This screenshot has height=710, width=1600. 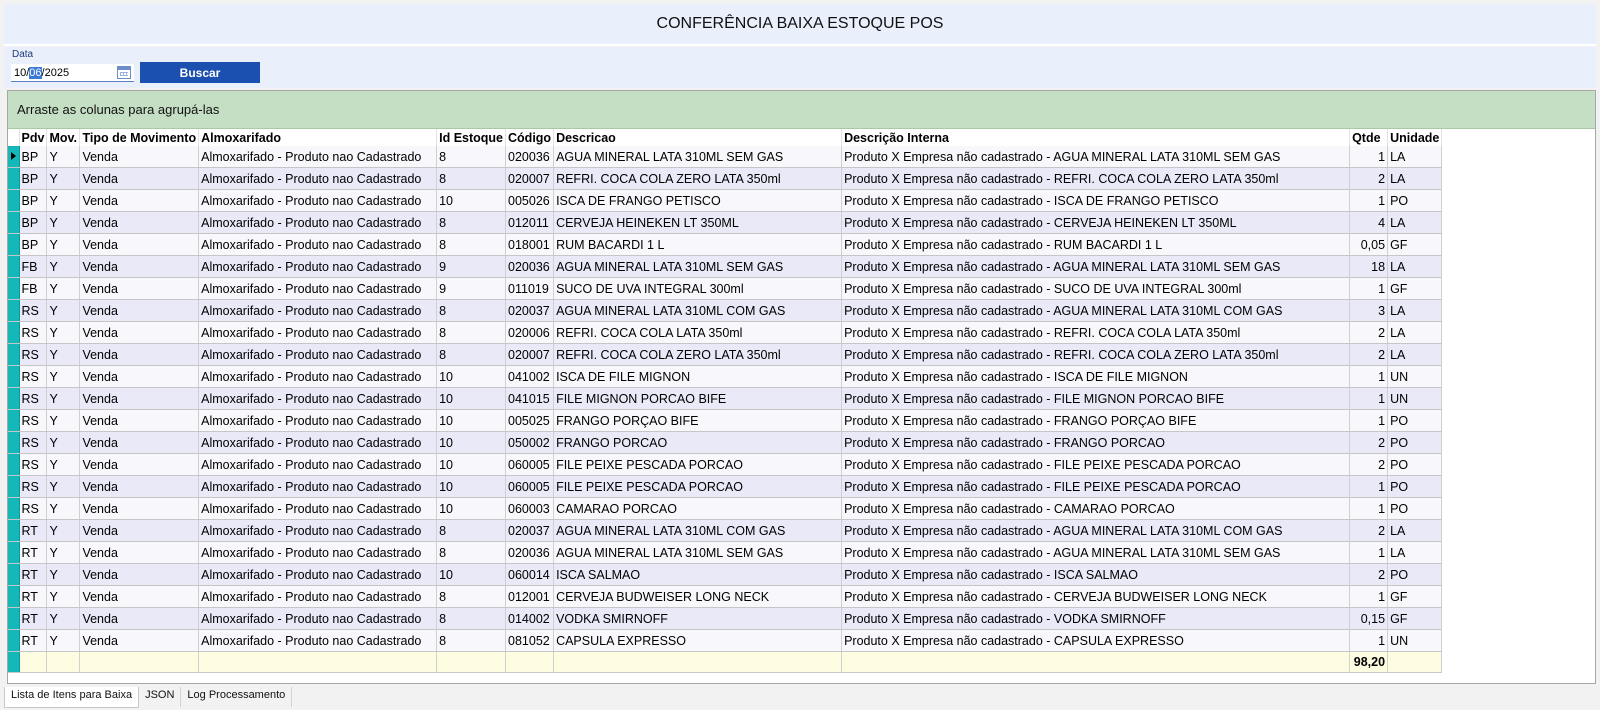 What do you see at coordinates (1096, 137) in the screenshot?
I see `column-header-descricao-interna: Descrição Interna` at bounding box center [1096, 137].